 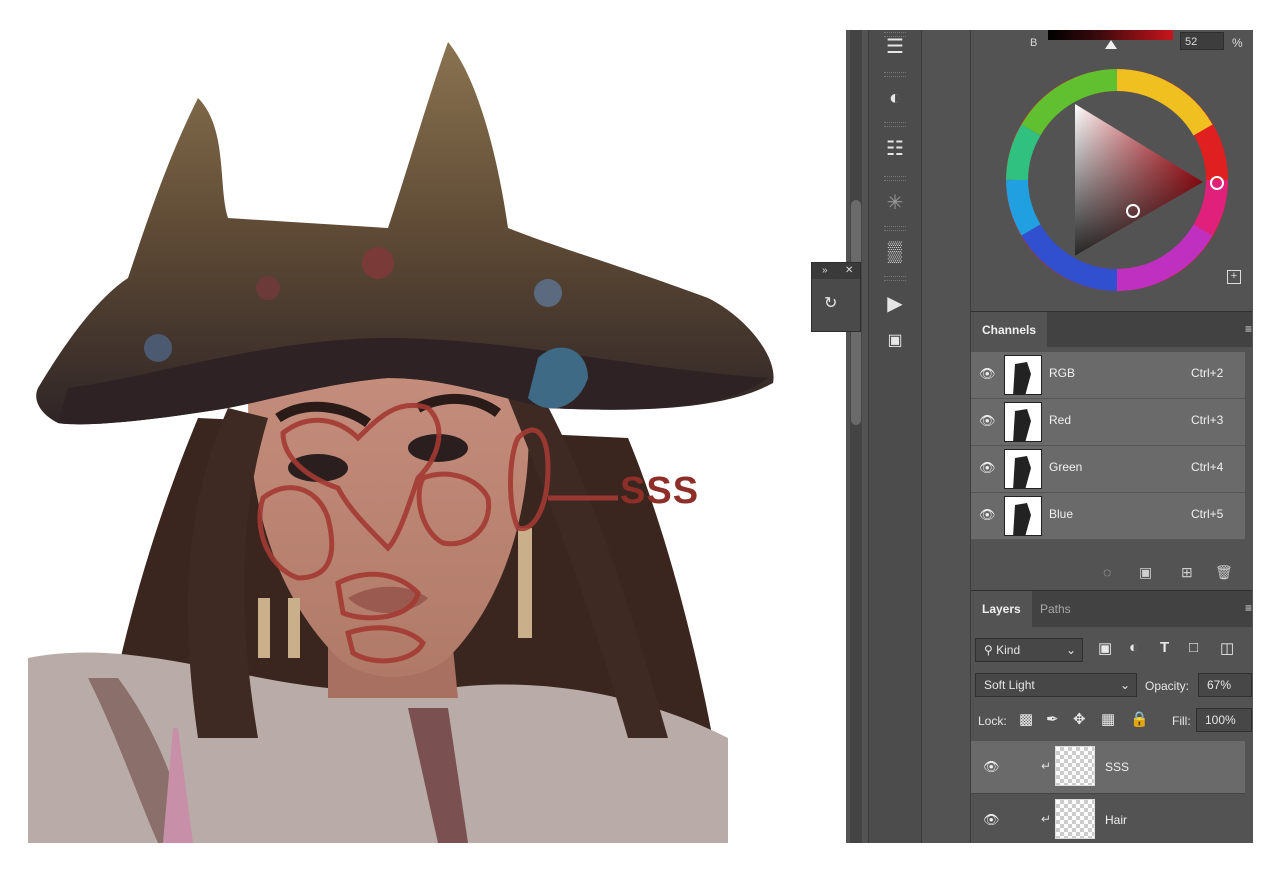 I want to click on new-channel-icon: ⊞, so click(x=1187, y=572).